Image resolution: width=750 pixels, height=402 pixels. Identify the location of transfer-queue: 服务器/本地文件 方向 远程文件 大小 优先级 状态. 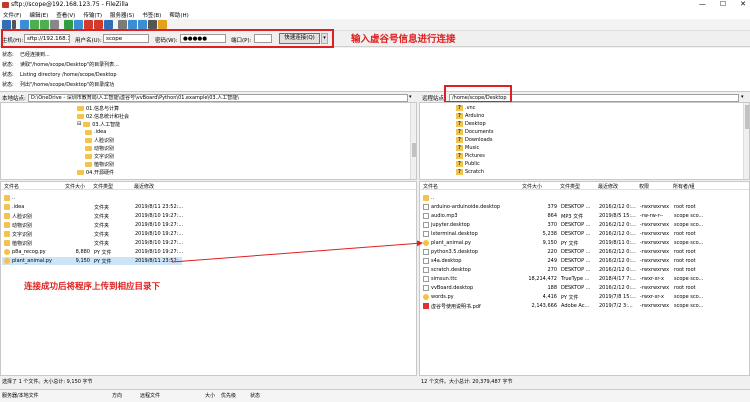
(375, 395).